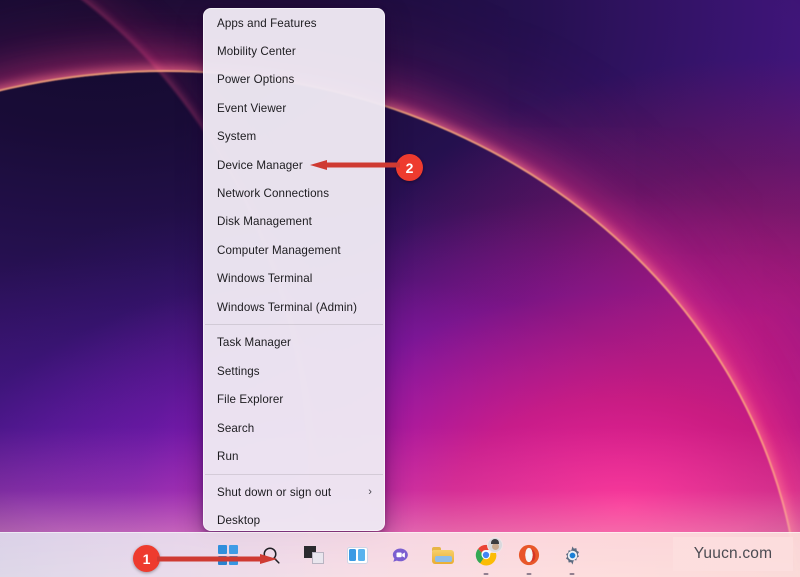 The width and height of the screenshot is (800, 577). What do you see at coordinates (370, 492) in the screenshot?
I see `chevron-right-icon: ›` at bounding box center [370, 492].